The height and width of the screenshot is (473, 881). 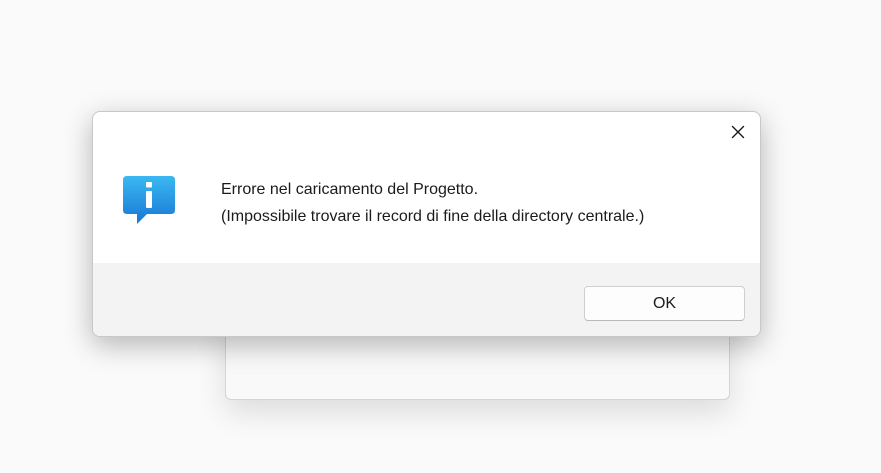 I want to click on info-icon, so click(x=149, y=200).